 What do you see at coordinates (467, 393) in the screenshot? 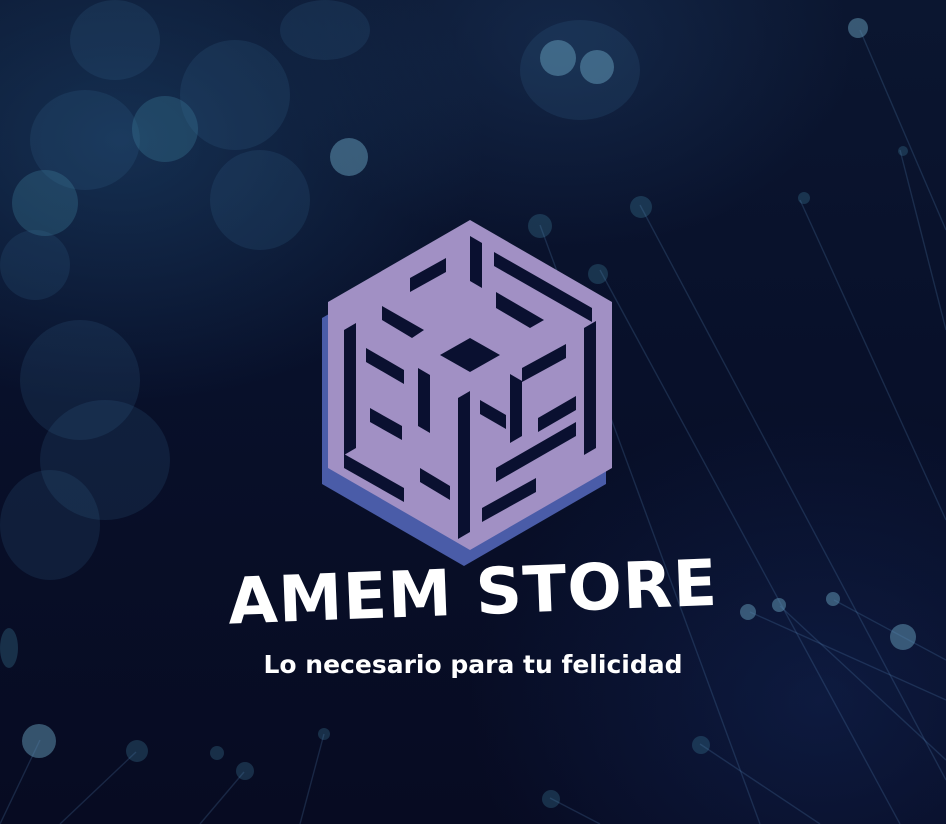
I see `hexagon-cube-maze-logo-icon` at bounding box center [467, 393].